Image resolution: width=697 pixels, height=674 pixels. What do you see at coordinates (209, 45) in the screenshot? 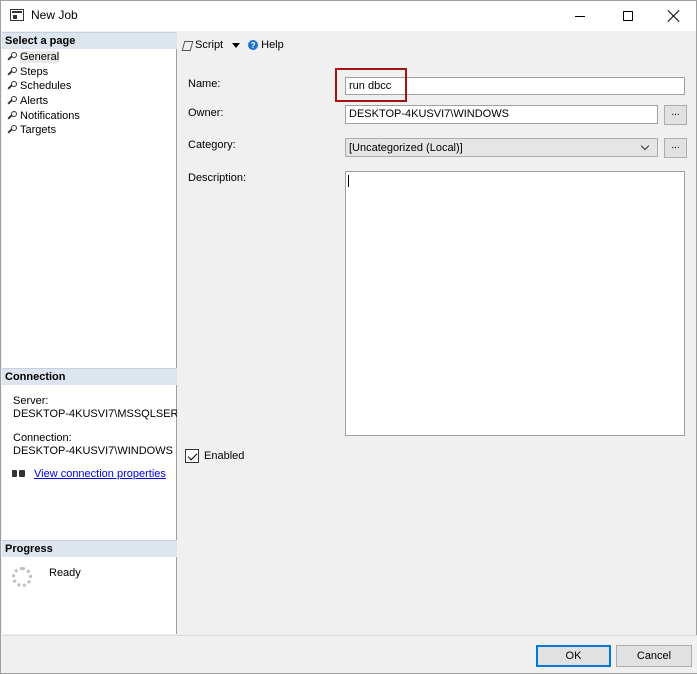
I see `script-label: Script` at bounding box center [209, 45].